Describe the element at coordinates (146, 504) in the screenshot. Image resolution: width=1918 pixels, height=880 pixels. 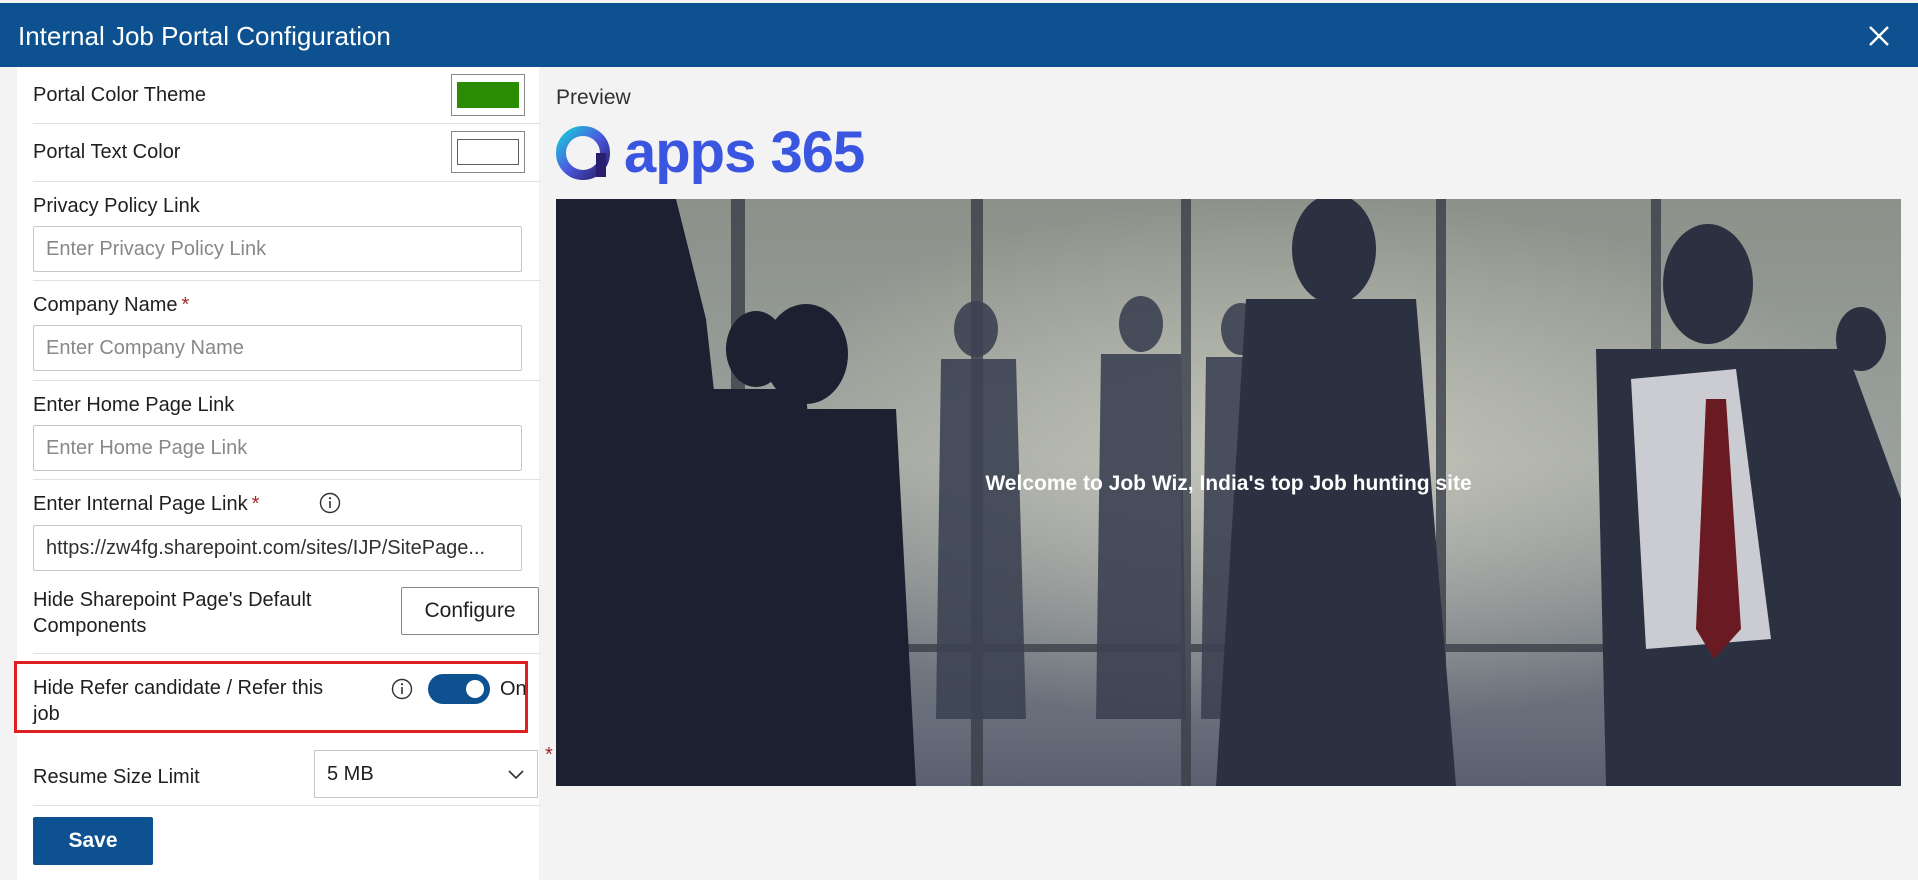
I see `internal-page-label: Enter Internal Page Link *` at that location.